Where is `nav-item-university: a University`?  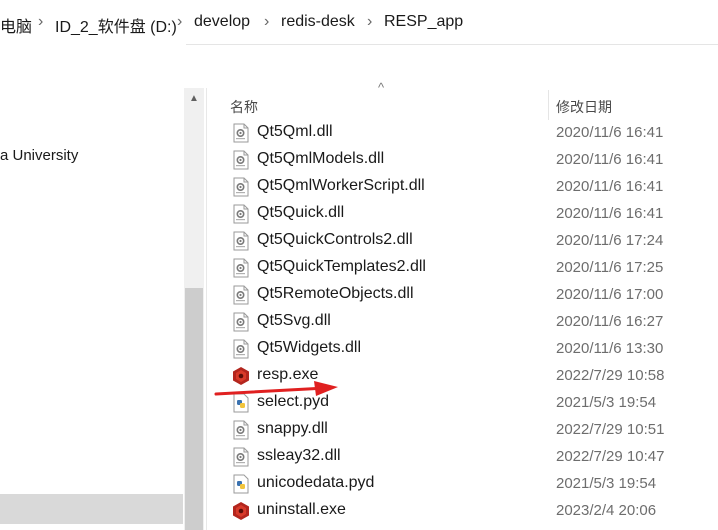 nav-item-university: a University is located at coordinates (39, 155).